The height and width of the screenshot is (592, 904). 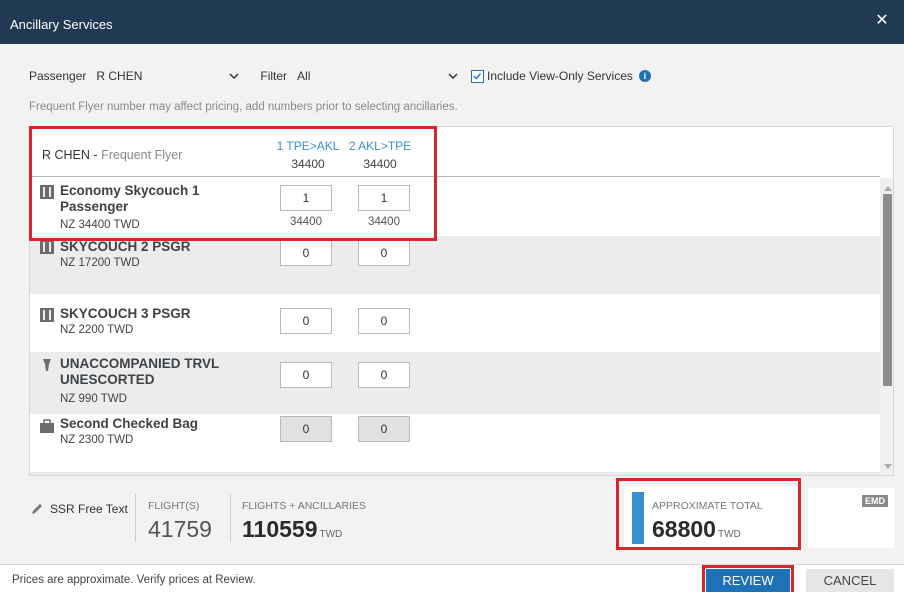 I want to click on pencil-icon, so click(x=37, y=509).